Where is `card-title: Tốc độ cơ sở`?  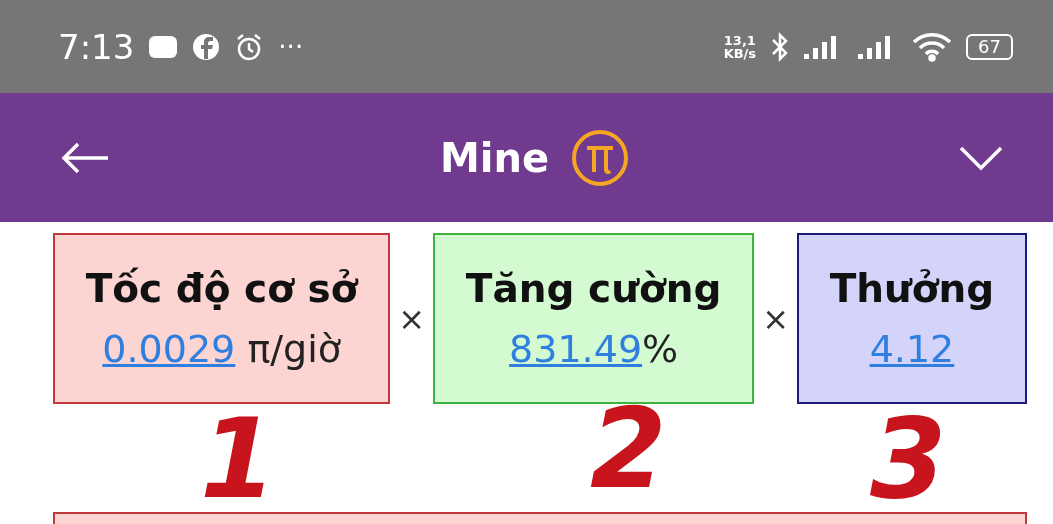
card-title: Tốc độ cơ sở is located at coordinates (221, 288).